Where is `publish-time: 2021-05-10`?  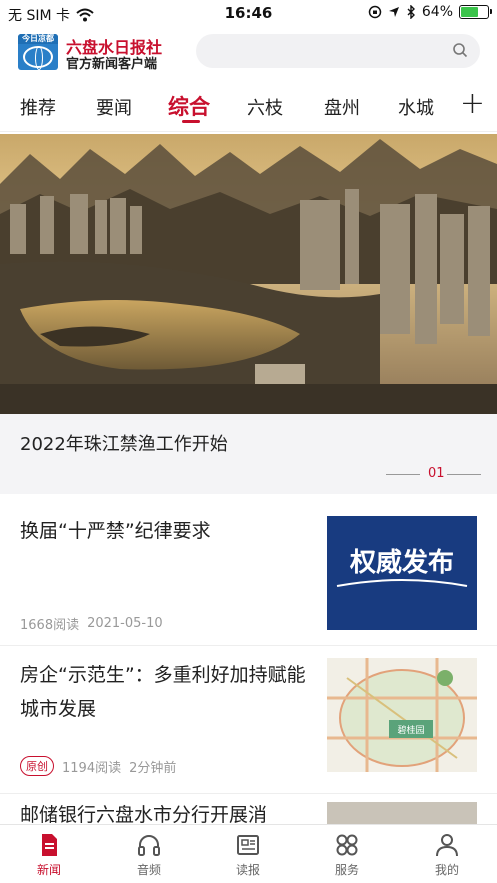
publish-time: 2021-05-10 is located at coordinates (125, 623).